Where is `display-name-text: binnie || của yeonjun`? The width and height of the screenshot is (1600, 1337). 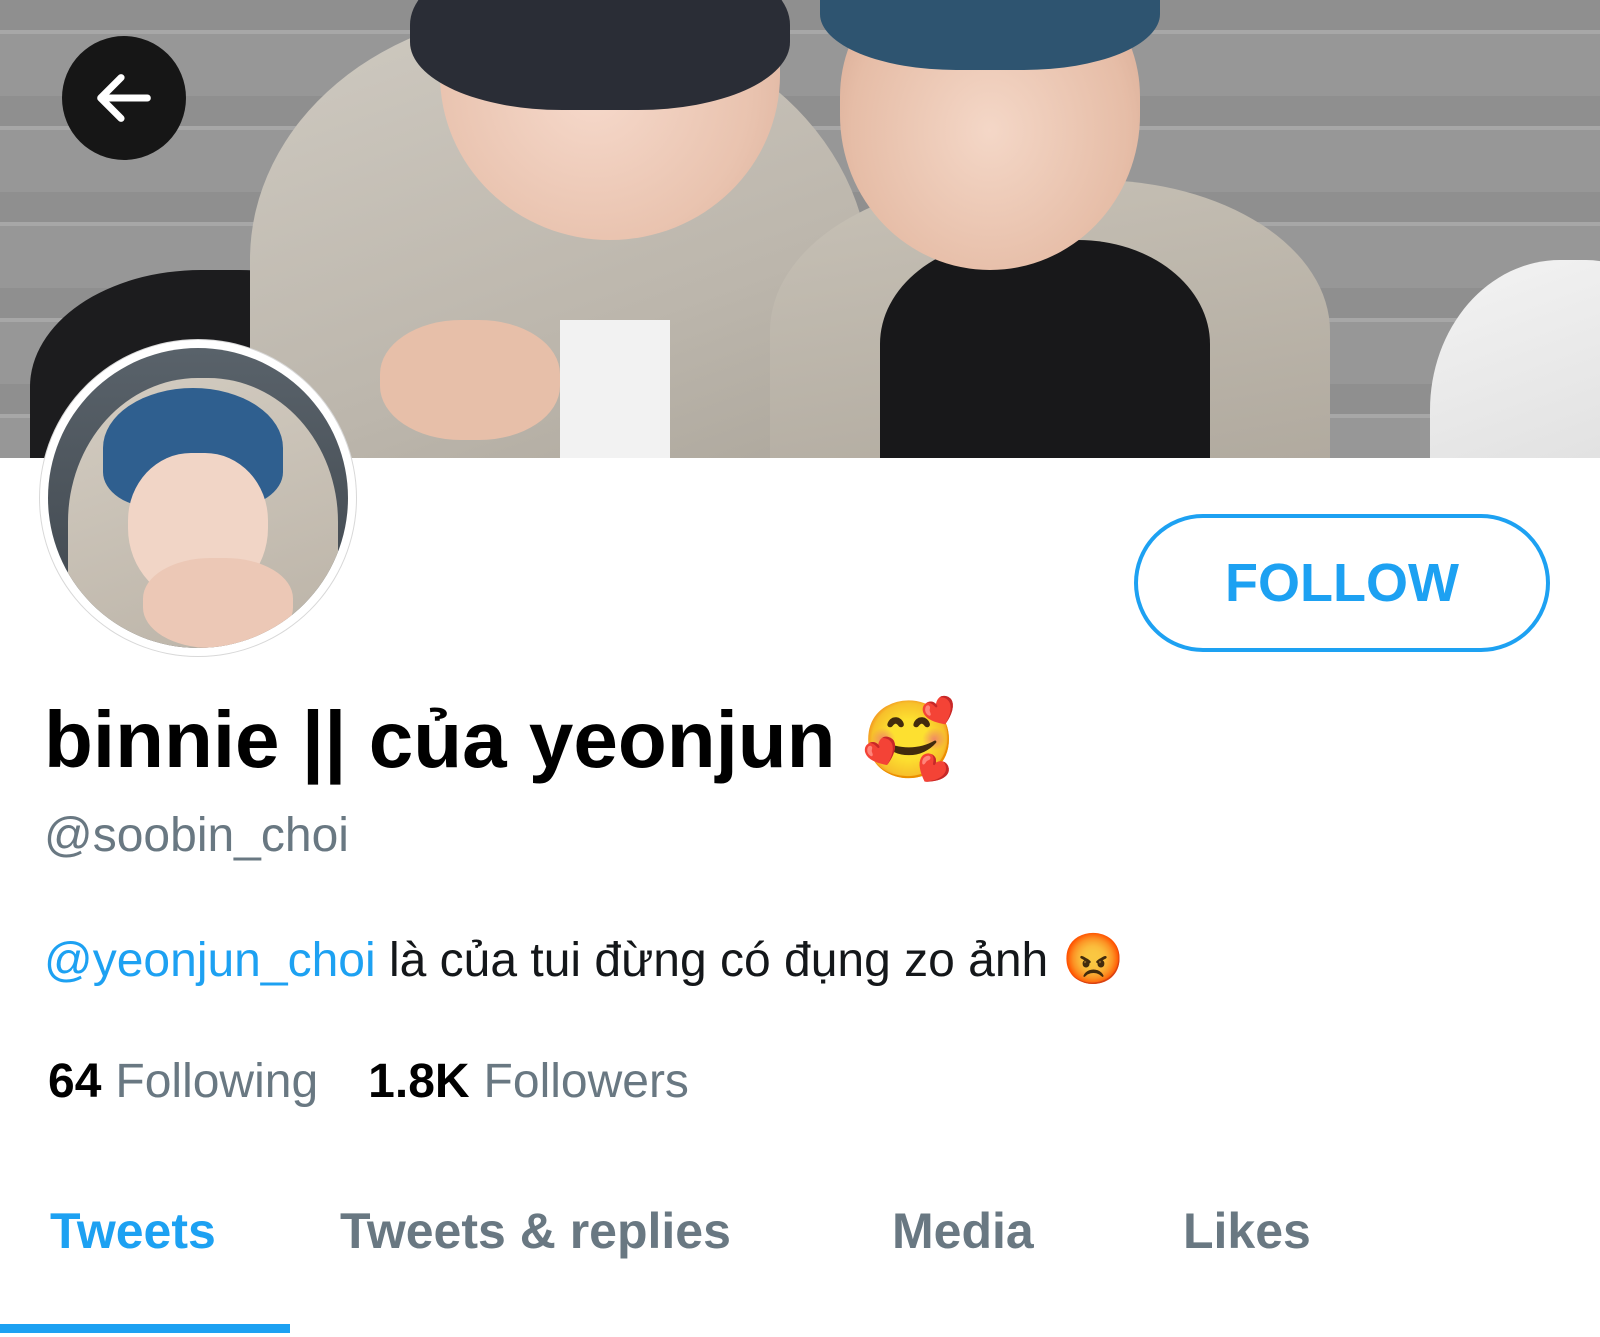 display-name-text: binnie || của yeonjun is located at coordinates (440, 739).